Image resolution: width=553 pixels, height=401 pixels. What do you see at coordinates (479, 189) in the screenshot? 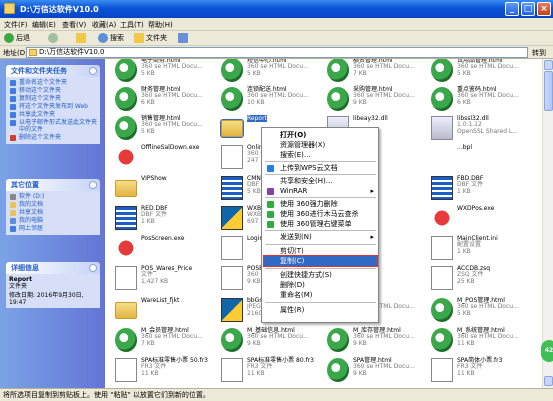
I see `file-item: FBD.DBF DBF 文件 1 KB` at bounding box center [479, 189].